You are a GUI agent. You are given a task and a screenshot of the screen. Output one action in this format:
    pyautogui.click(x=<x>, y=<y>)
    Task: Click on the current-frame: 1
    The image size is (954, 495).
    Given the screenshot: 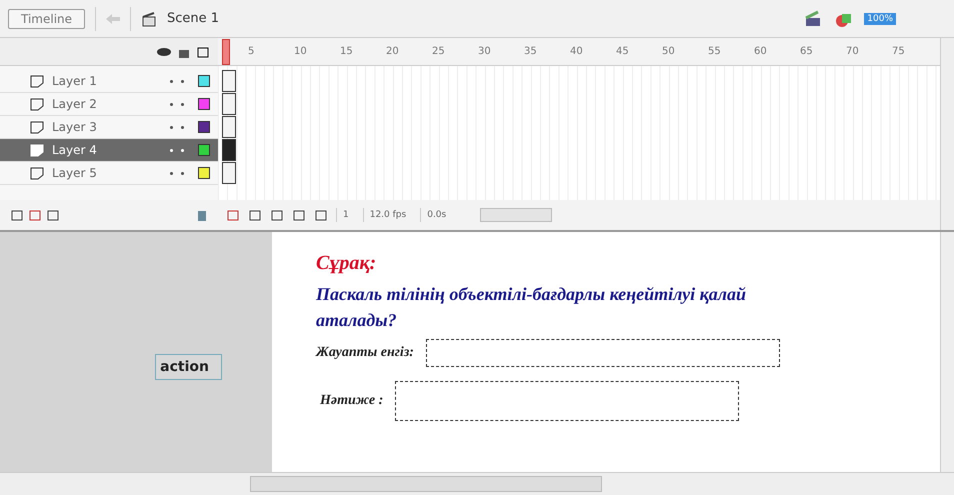 What is the action you would take?
    pyautogui.click(x=345, y=215)
    